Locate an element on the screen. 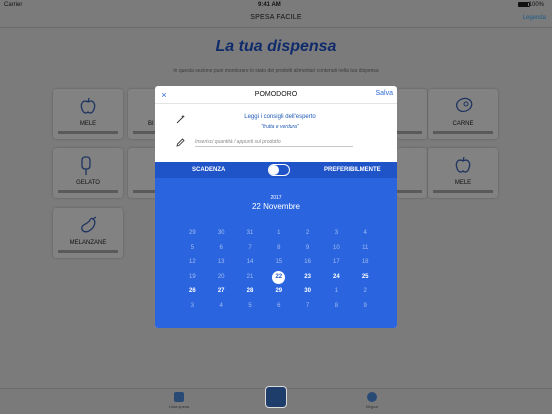  toggle-label-expiry: SCADENZA is located at coordinates (208, 170).